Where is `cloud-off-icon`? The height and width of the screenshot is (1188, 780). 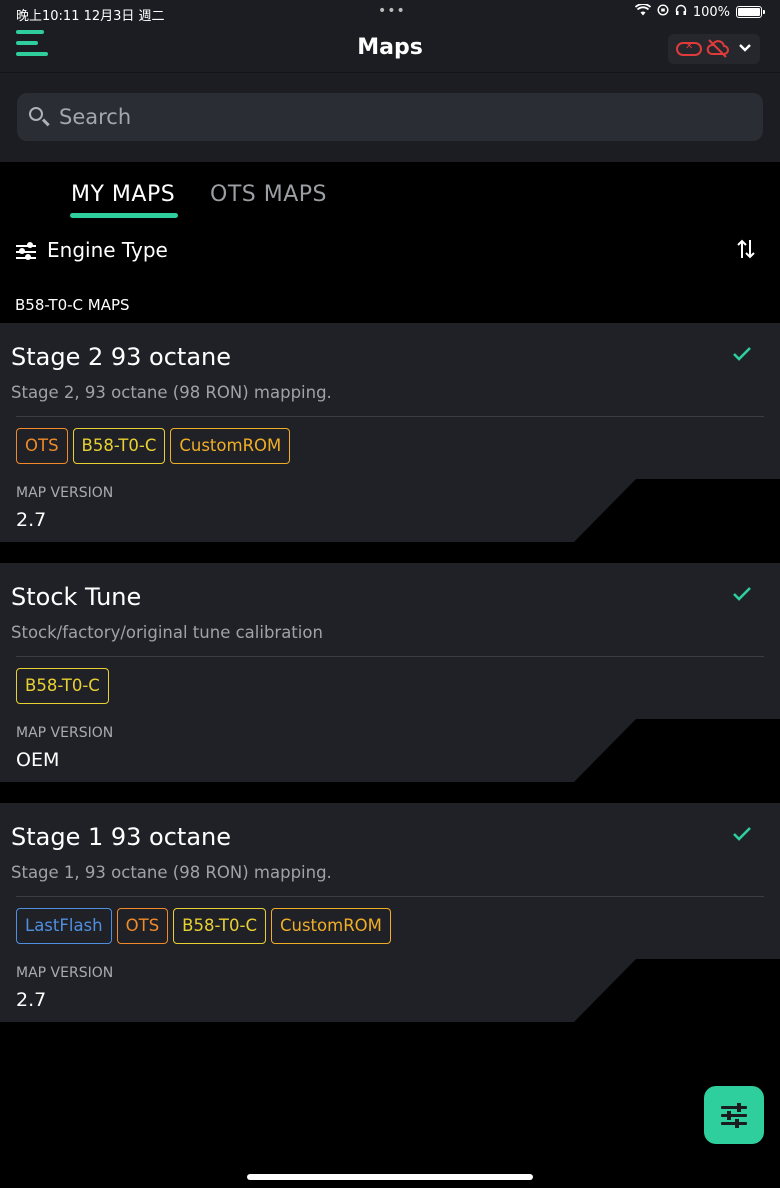
cloud-off-icon is located at coordinates (718, 50).